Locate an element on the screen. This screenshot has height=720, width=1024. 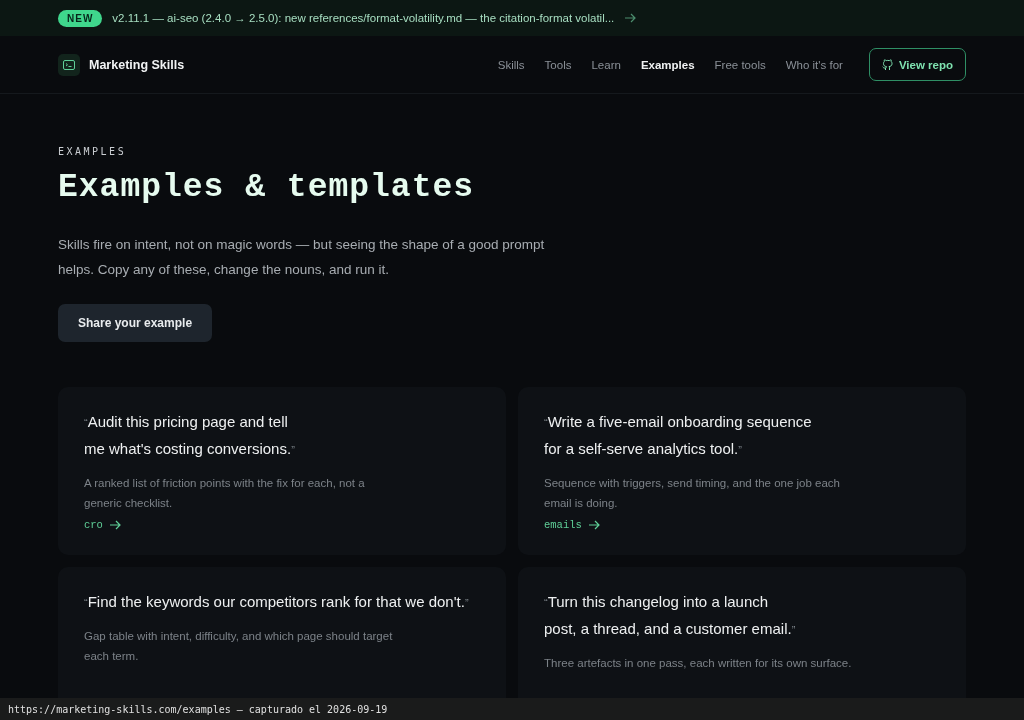
nav-link: Learn is located at coordinates (606, 64).